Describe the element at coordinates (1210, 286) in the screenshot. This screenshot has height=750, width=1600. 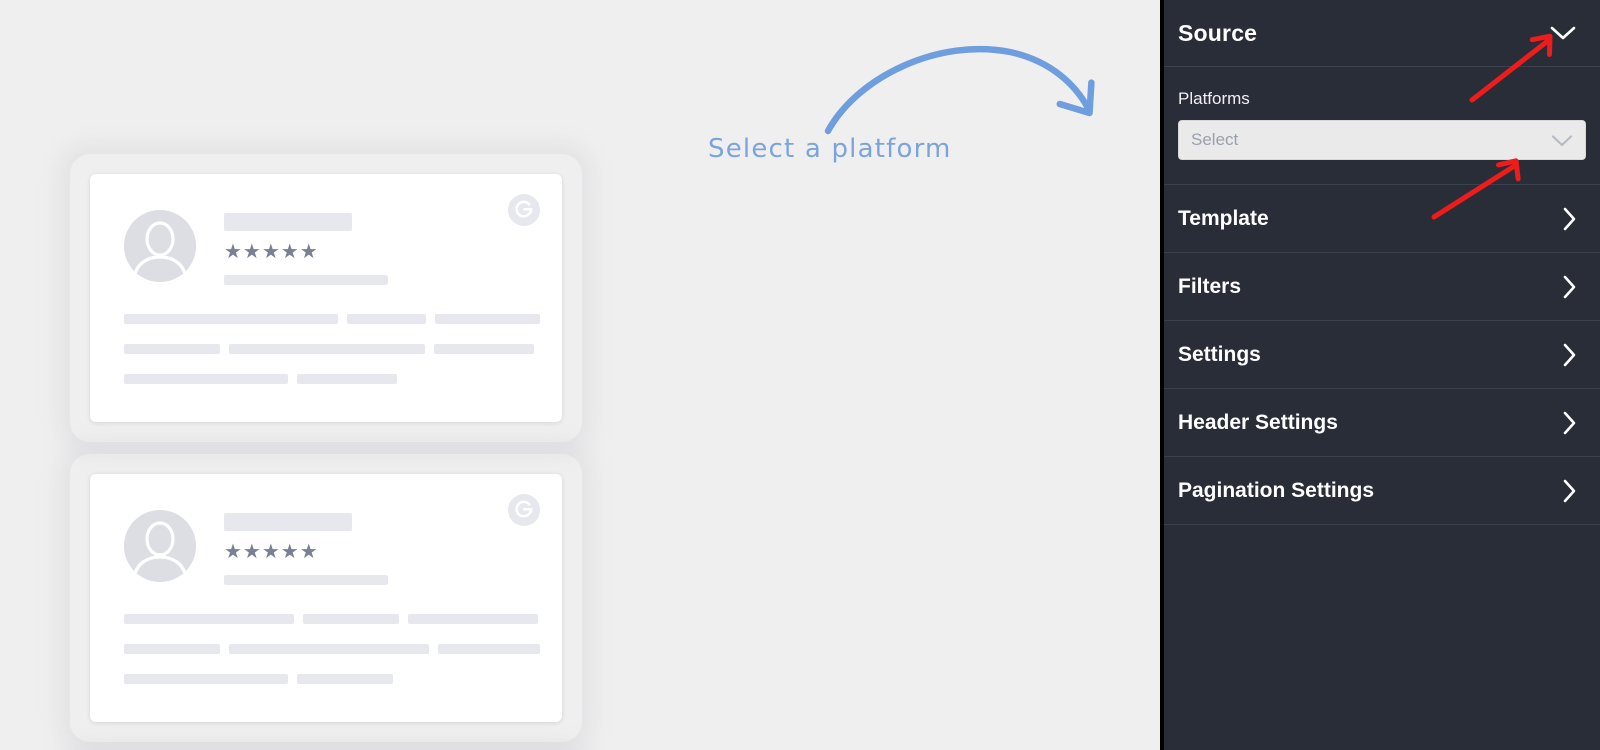
I see `sidebar-section-label: Filters` at that location.